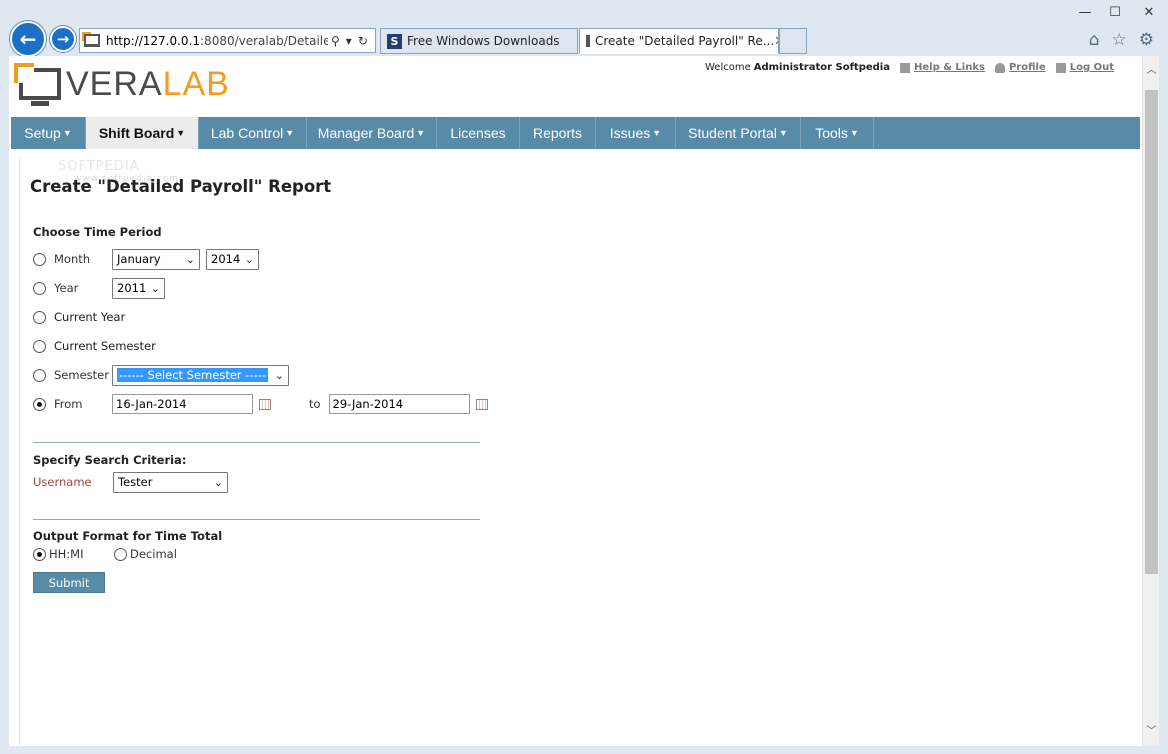  Describe the element at coordinates (182, 404) in the screenshot. I see `from-date-input: 16-Jan-2014` at that location.